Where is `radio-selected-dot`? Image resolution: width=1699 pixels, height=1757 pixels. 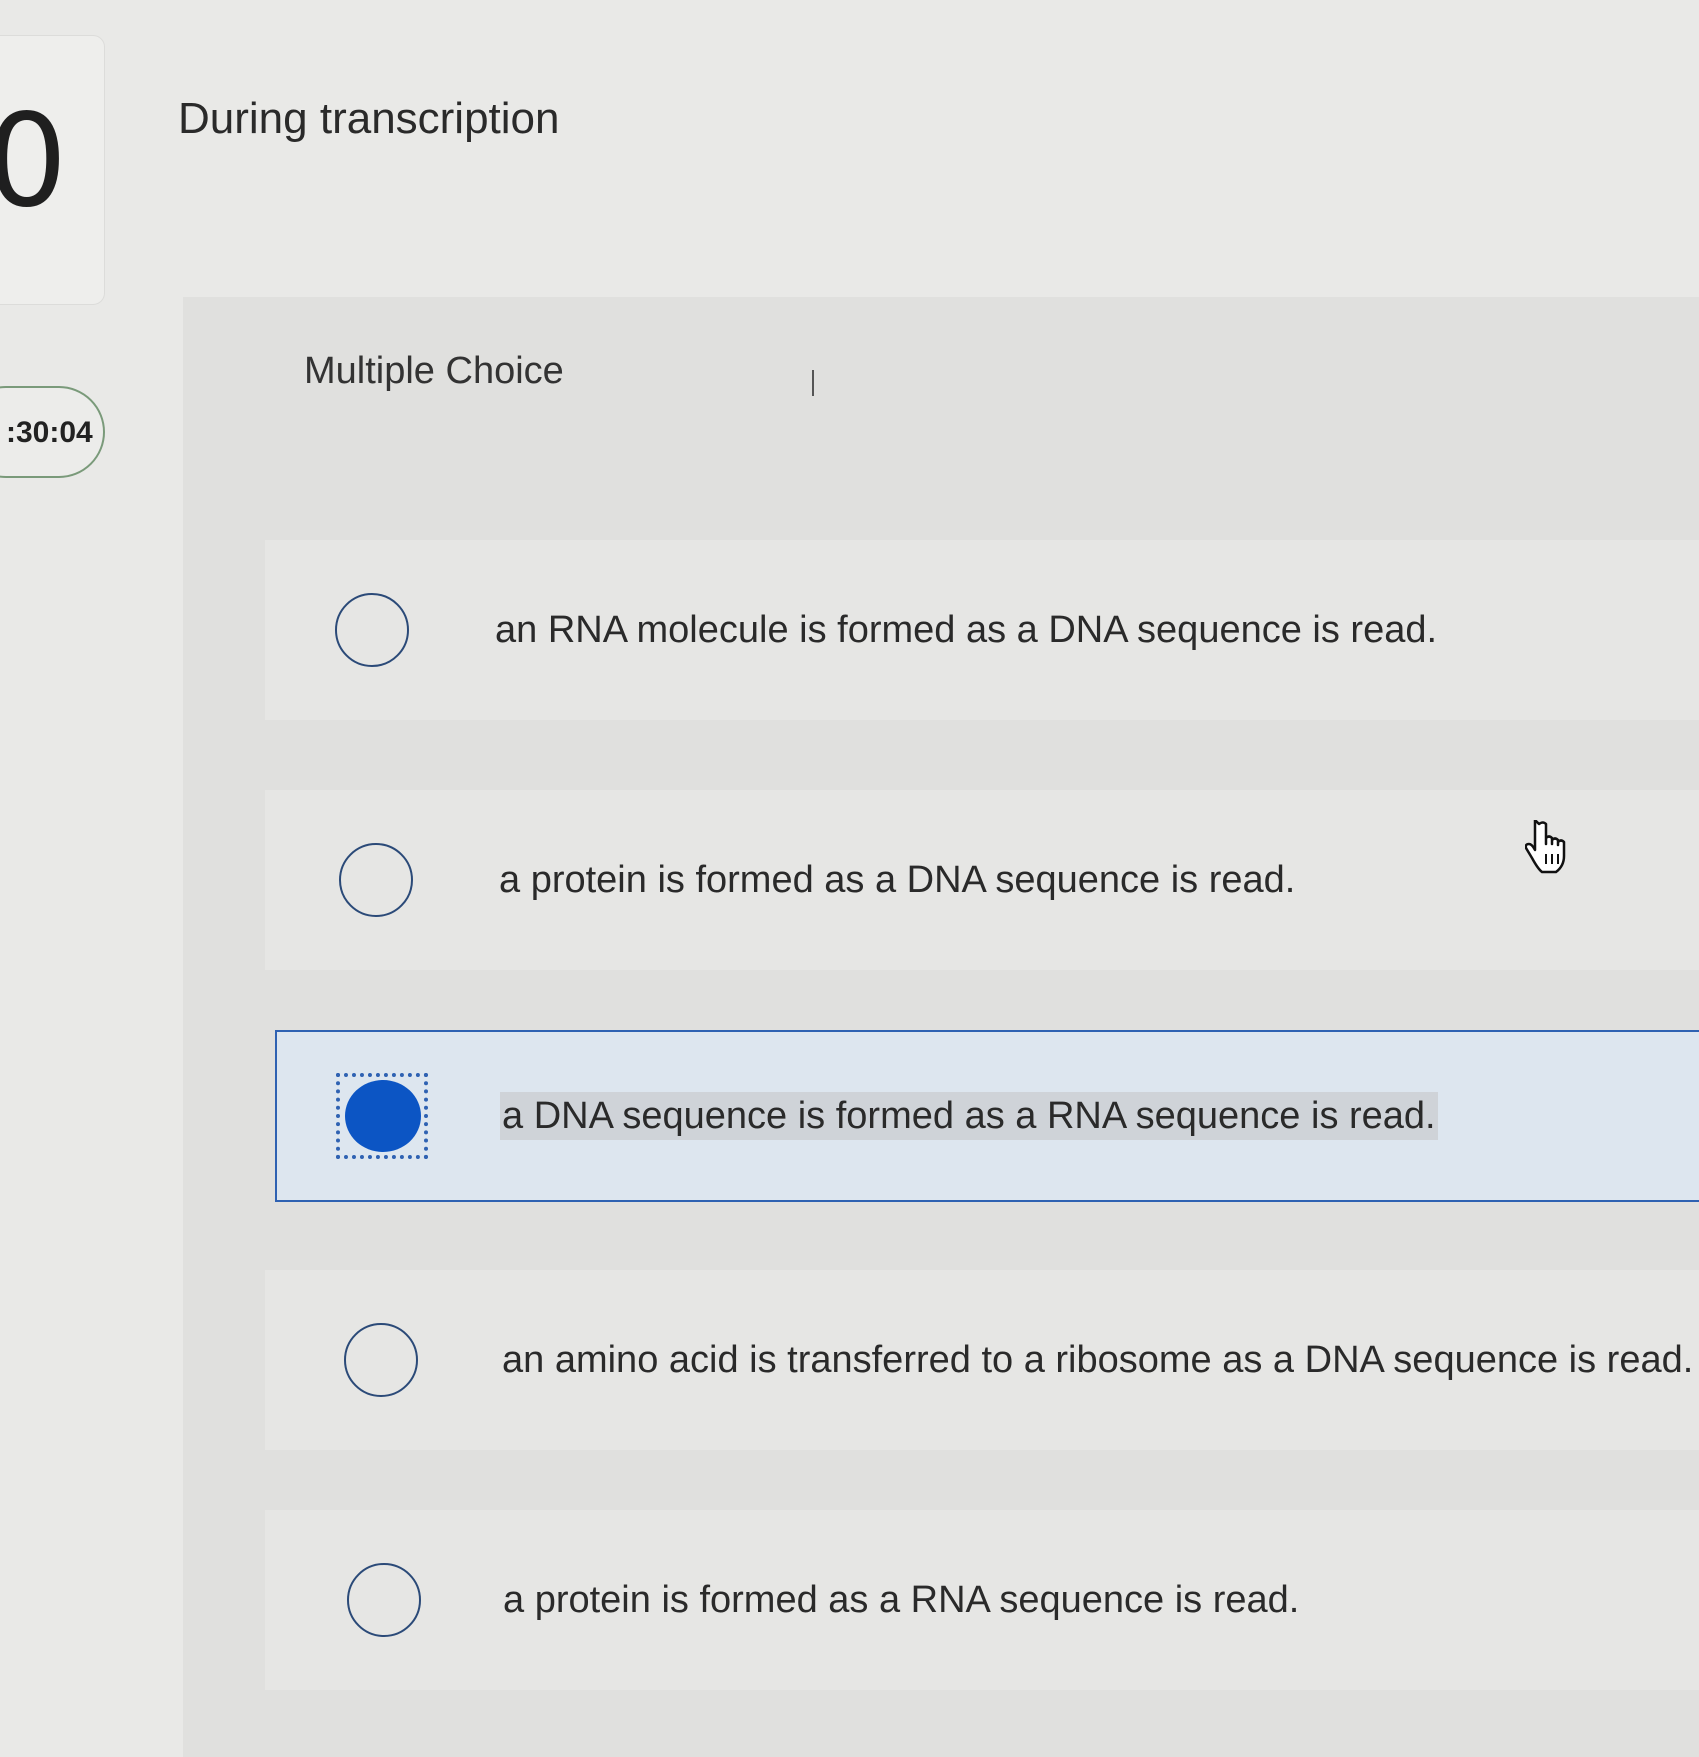
radio-selected-dot is located at coordinates (383, 1116).